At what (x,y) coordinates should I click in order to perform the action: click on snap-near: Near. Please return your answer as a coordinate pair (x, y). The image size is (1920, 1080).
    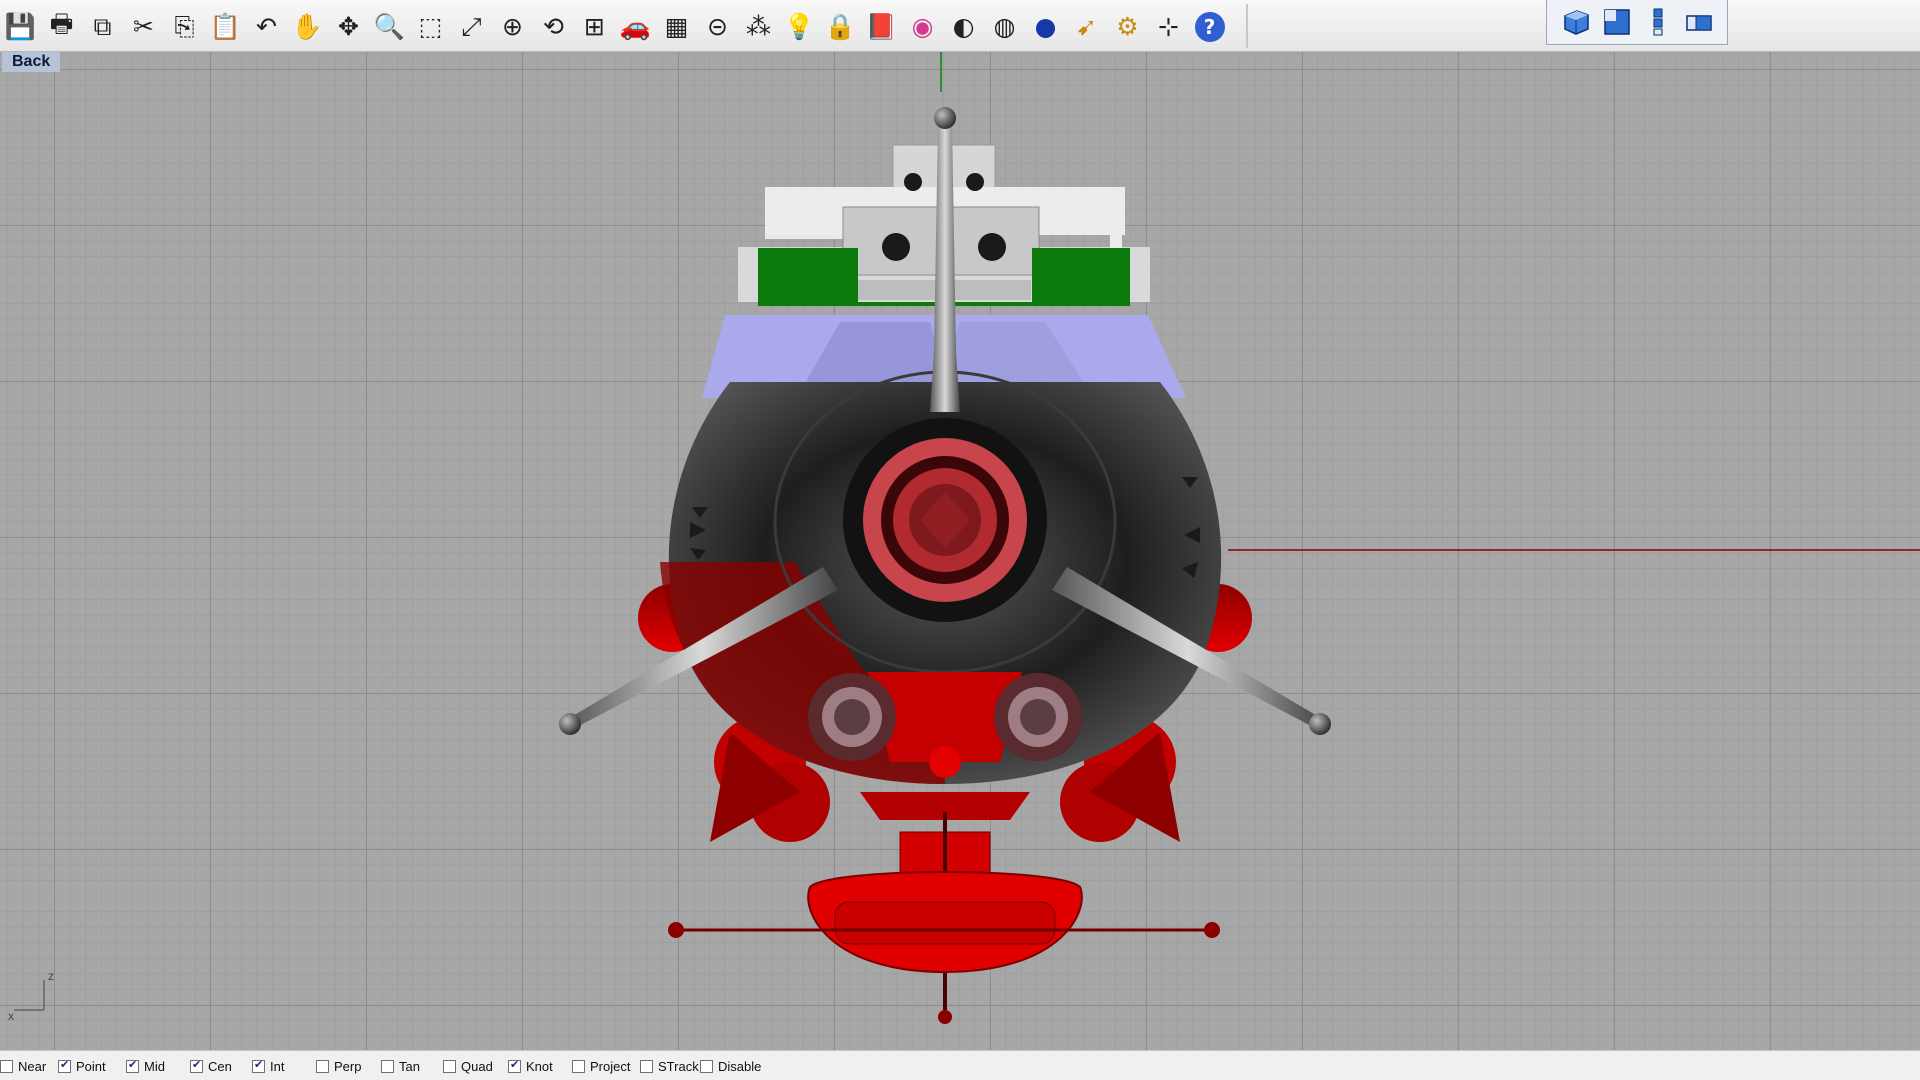
    Looking at the image, I should click on (23, 1066).